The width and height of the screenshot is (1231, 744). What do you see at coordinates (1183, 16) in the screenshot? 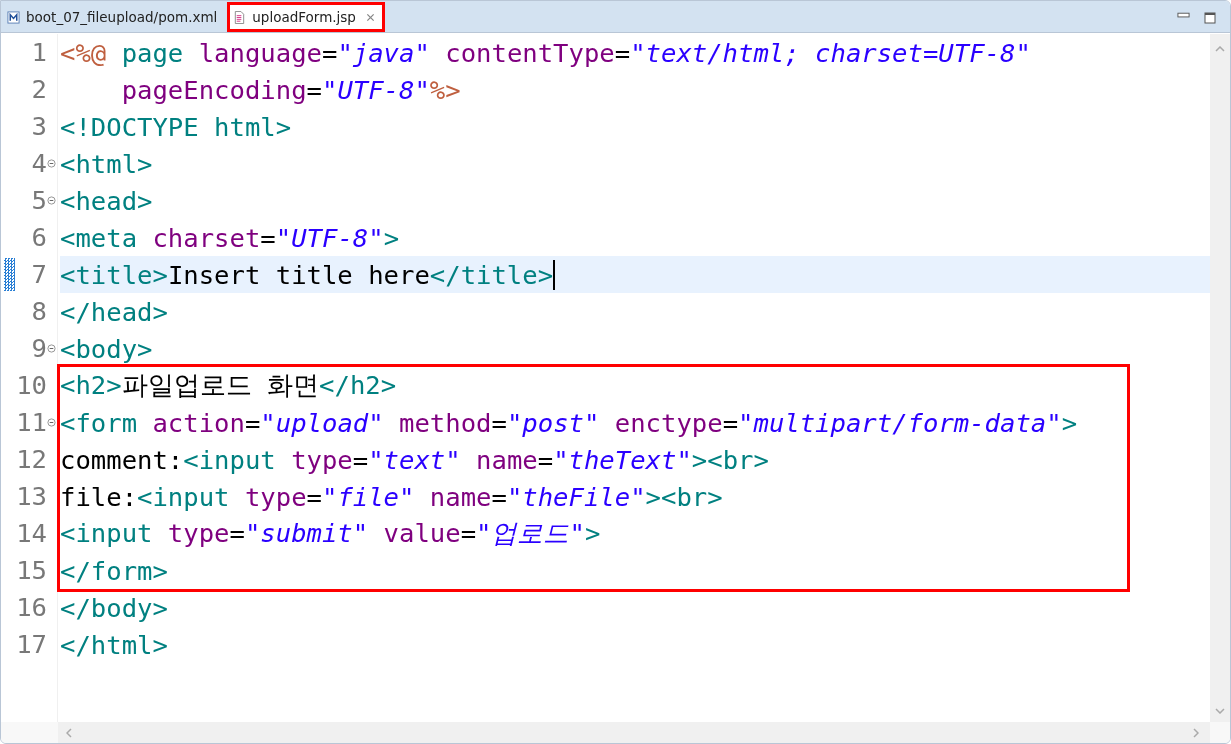
I see `minimize-icon` at bounding box center [1183, 16].